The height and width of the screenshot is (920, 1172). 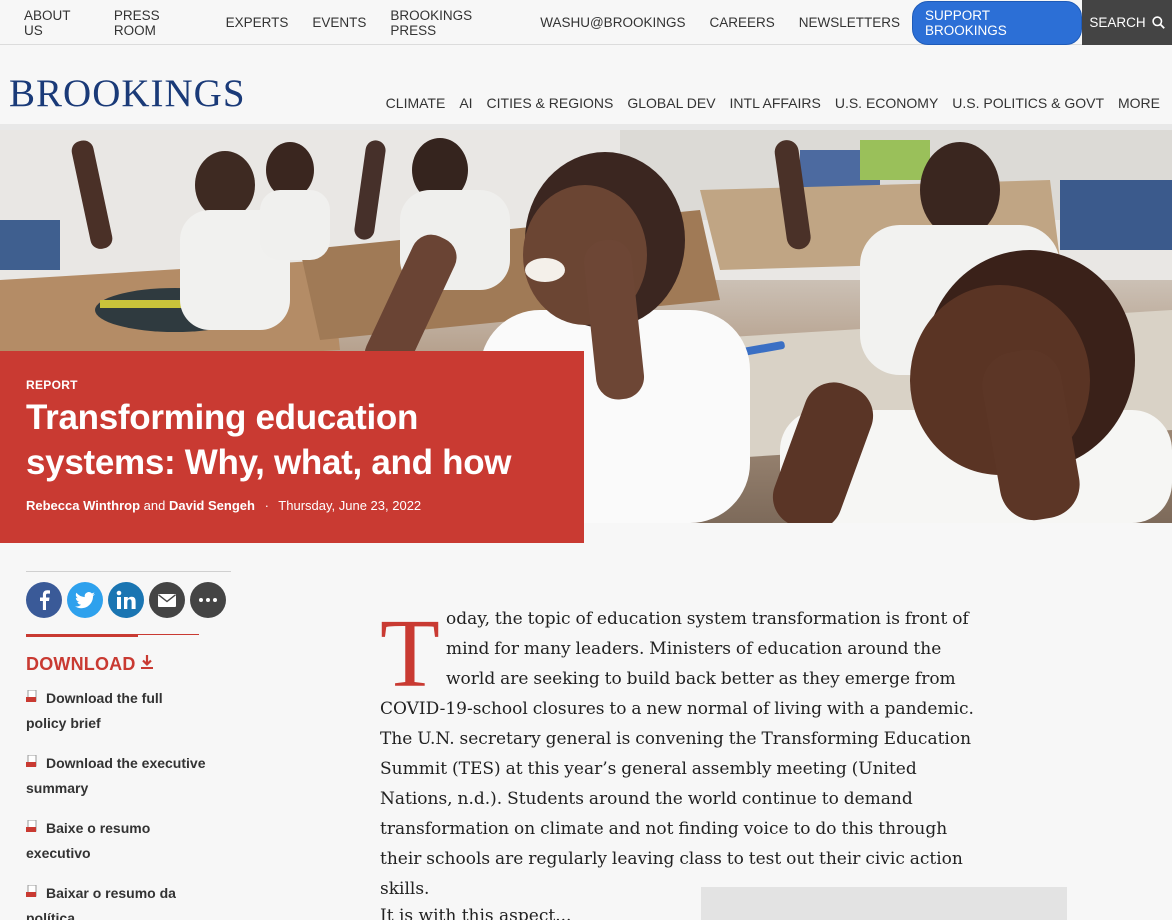 What do you see at coordinates (146, 662) in the screenshot?
I see `download-arrow-icon` at bounding box center [146, 662].